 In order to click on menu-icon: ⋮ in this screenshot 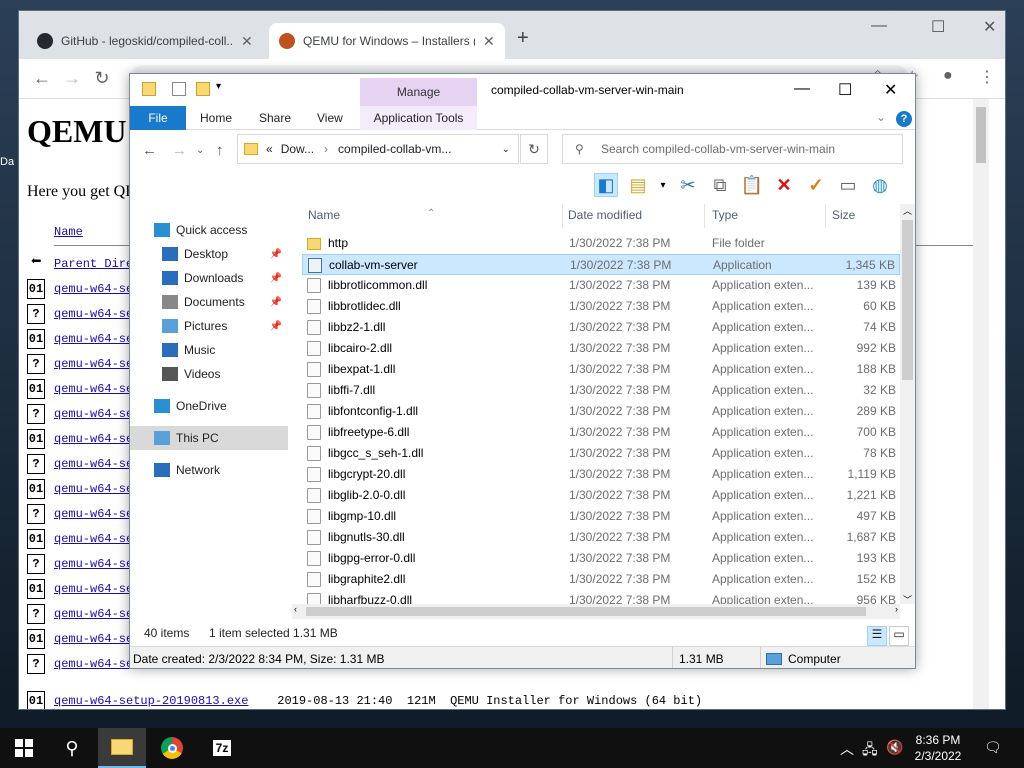, I will do `click(987, 77)`.